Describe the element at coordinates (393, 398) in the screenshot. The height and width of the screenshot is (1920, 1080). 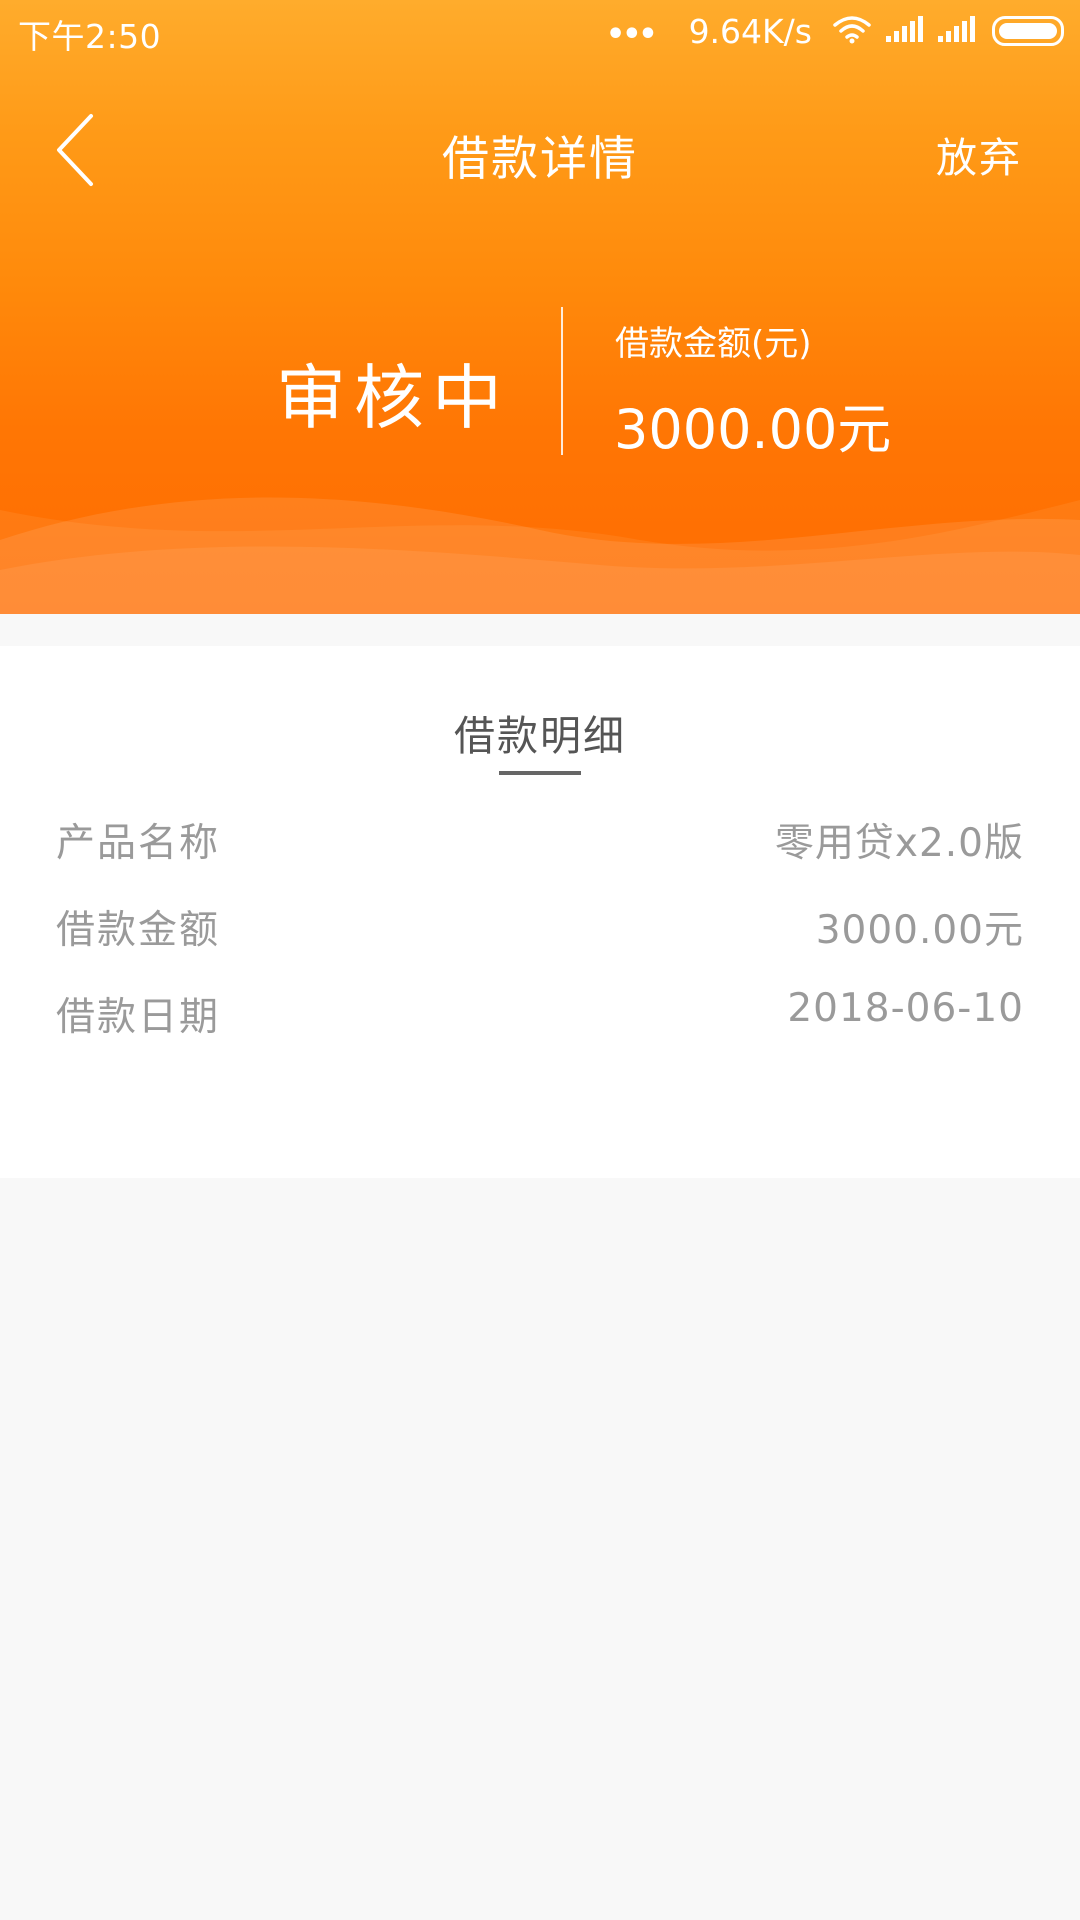
I see `loan-status-text: 审核中` at that location.